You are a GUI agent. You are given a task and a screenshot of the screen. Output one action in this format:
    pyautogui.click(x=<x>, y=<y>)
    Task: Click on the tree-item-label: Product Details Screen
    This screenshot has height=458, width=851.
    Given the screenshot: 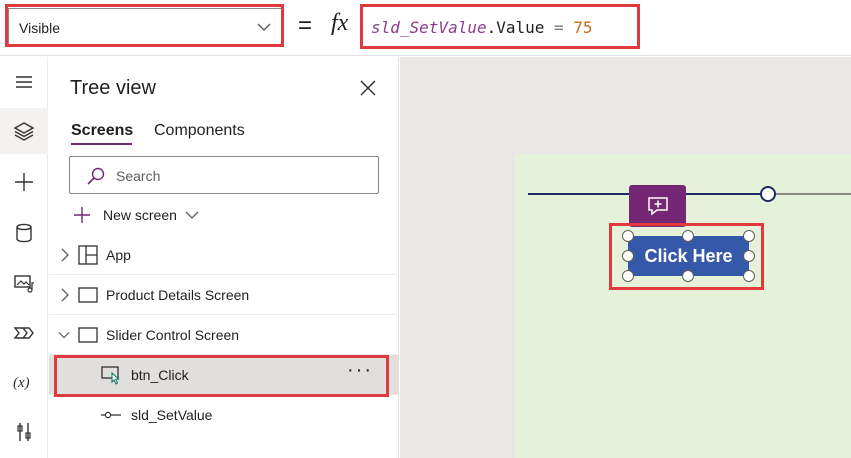 What is the action you would take?
    pyautogui.click(x=178, y=295)
    